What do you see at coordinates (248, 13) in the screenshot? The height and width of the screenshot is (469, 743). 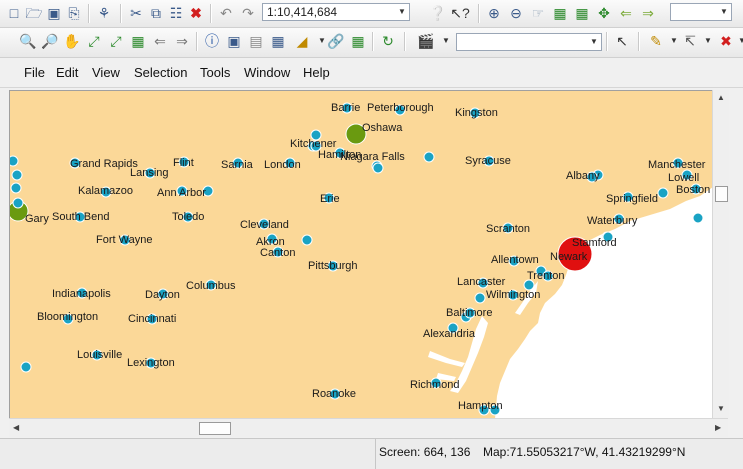 I see `redo-icon: ↷` at bounding box center [248, 13].